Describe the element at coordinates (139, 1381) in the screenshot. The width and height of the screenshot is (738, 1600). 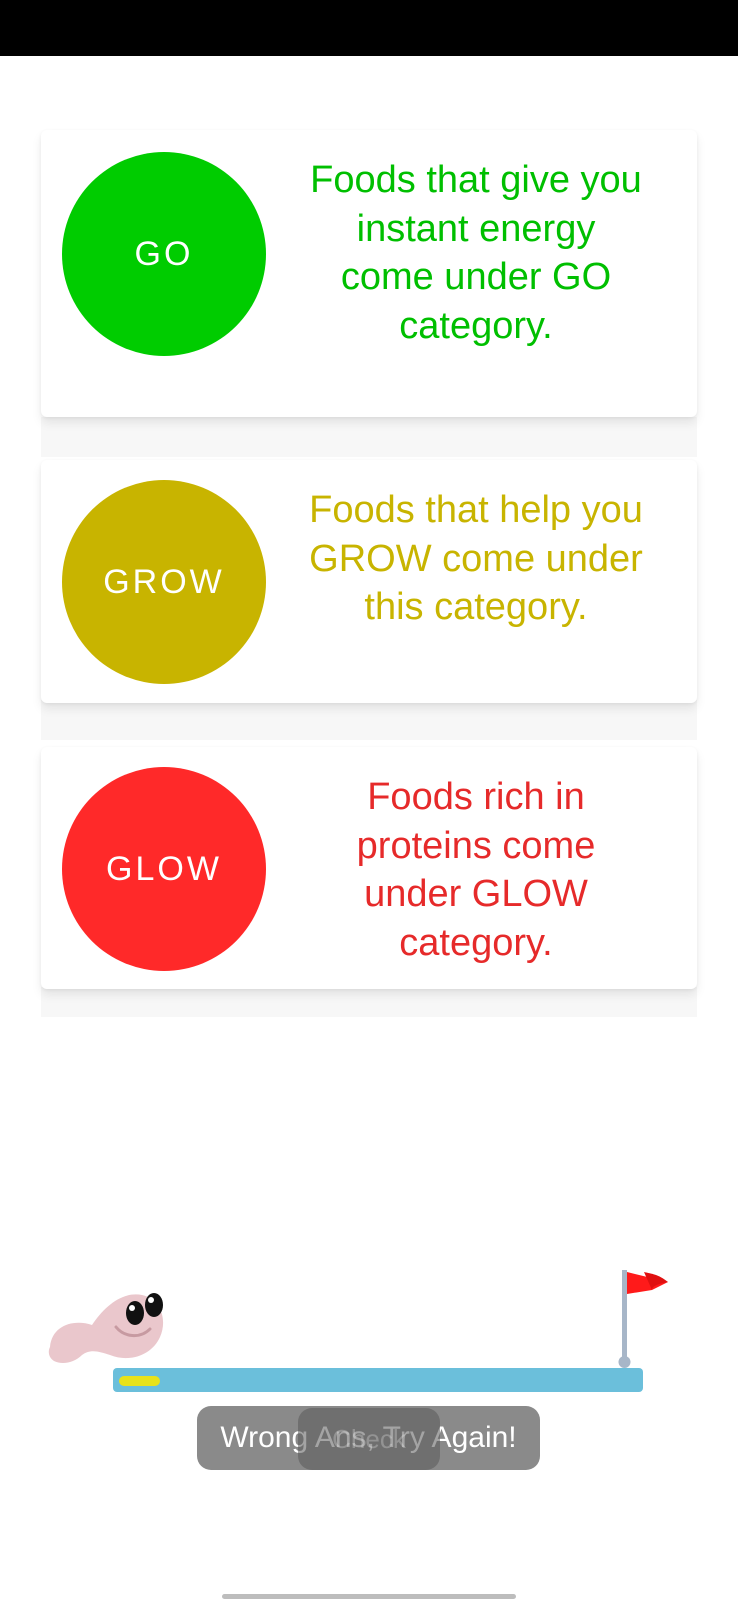
I see `progress-fill` at that location.